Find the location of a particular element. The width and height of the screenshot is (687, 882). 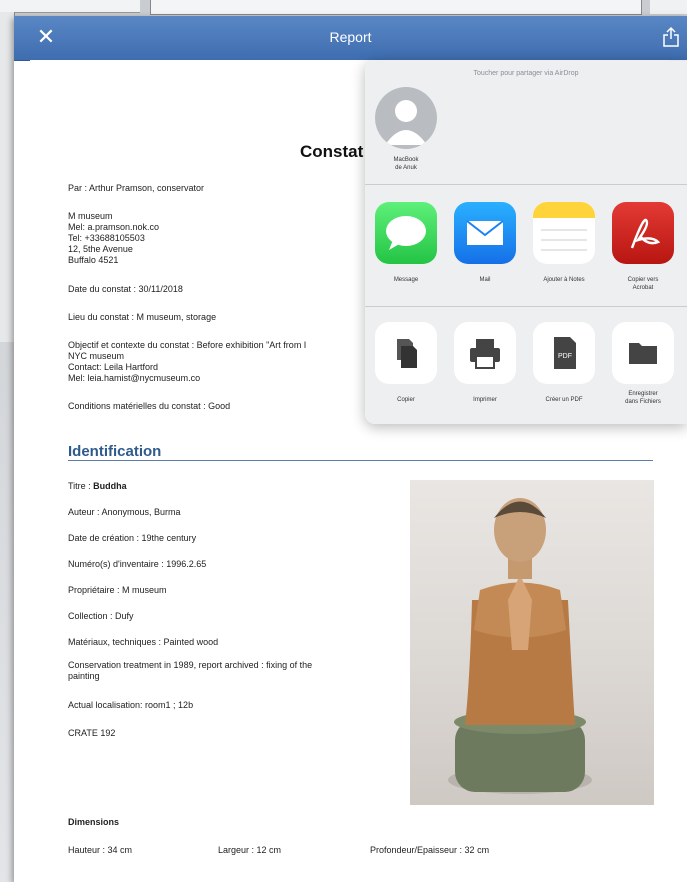

object-location: Actual localisation: room1 ; 12b is located at coordinates (131, 705).